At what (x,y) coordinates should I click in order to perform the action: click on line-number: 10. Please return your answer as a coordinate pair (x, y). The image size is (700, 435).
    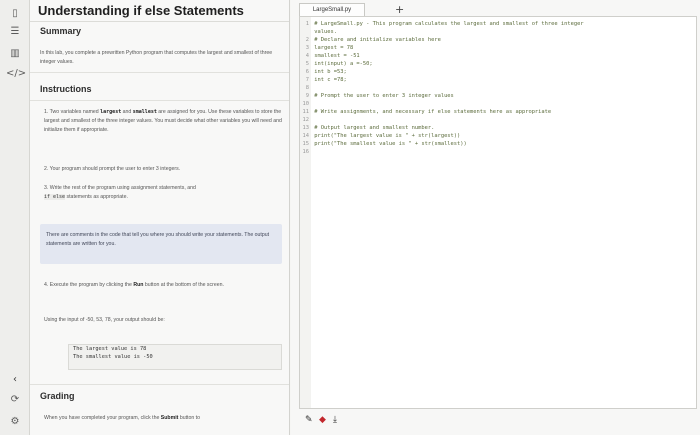
    Looking at the image, I should click on (306, 104).